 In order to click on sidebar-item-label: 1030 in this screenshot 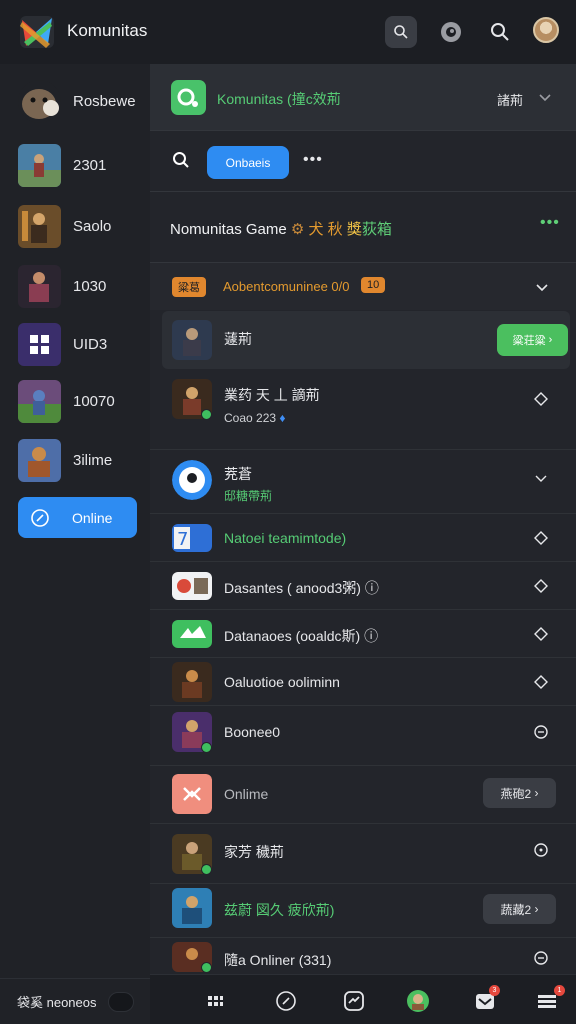, I will do `click(90, 286)`.